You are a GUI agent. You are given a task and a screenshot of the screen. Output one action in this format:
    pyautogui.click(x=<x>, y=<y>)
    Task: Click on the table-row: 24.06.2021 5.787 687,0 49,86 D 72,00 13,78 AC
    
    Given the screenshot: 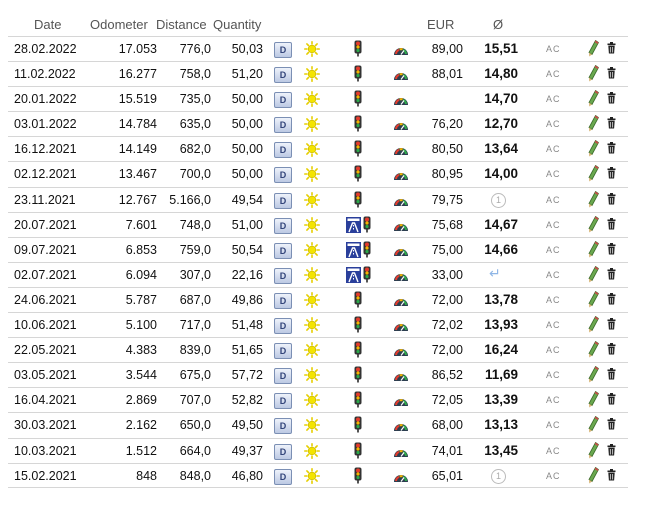 What is the action you would take?
    pyautogui.click(x=318, y=299)
    